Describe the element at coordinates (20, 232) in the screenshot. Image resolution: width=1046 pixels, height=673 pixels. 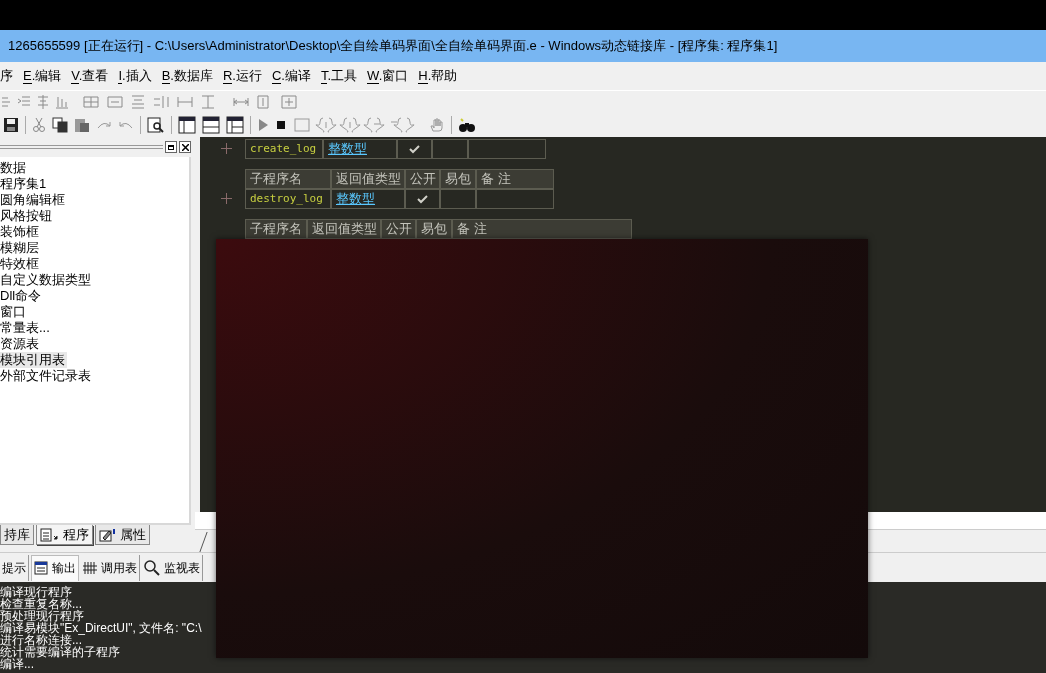
I see `tree-item: 装饰框` at that location.